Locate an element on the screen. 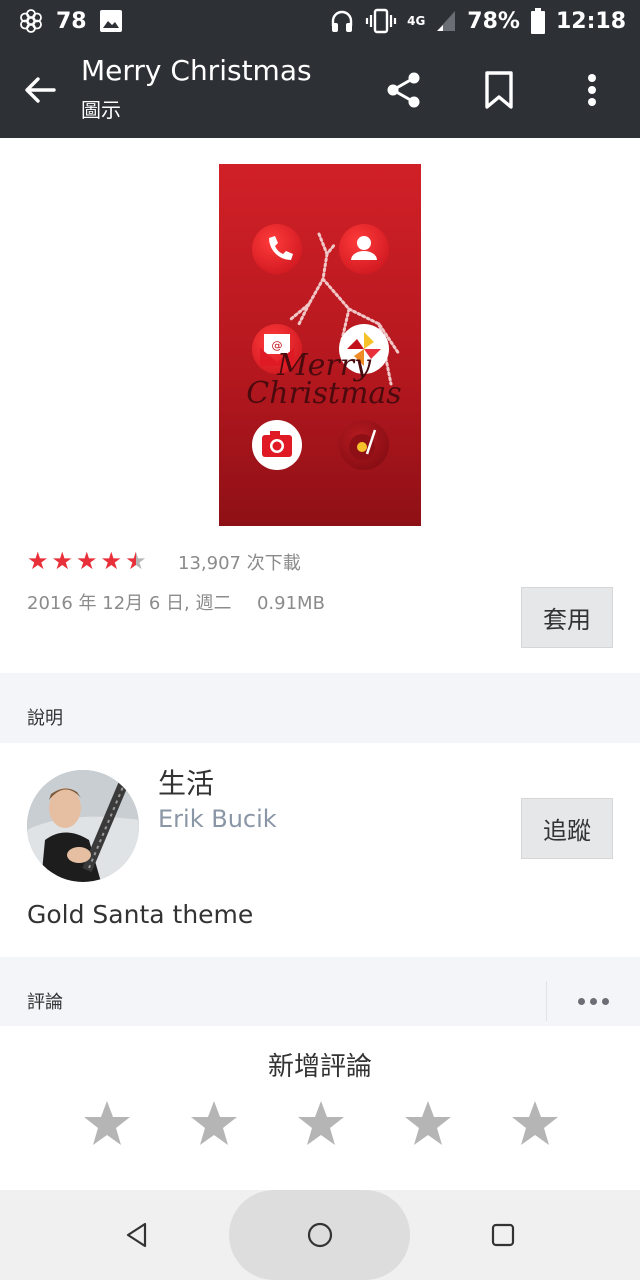 The width and height of the screenshot is (640, 1280). theme-category: 生活 is located at coordinates (186, 783).